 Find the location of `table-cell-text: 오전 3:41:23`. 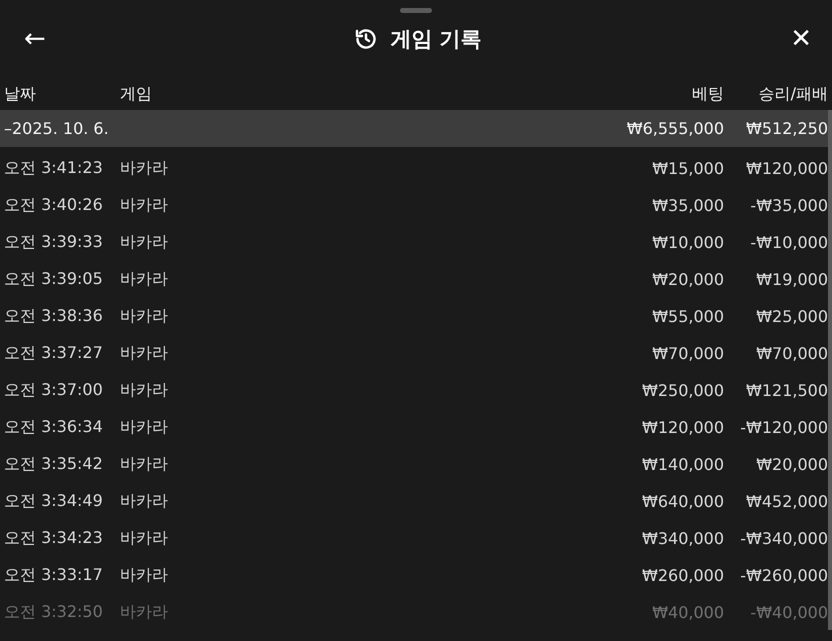

table-cell-text: 오전 3:41:23 is located at coordinates (54, 168).